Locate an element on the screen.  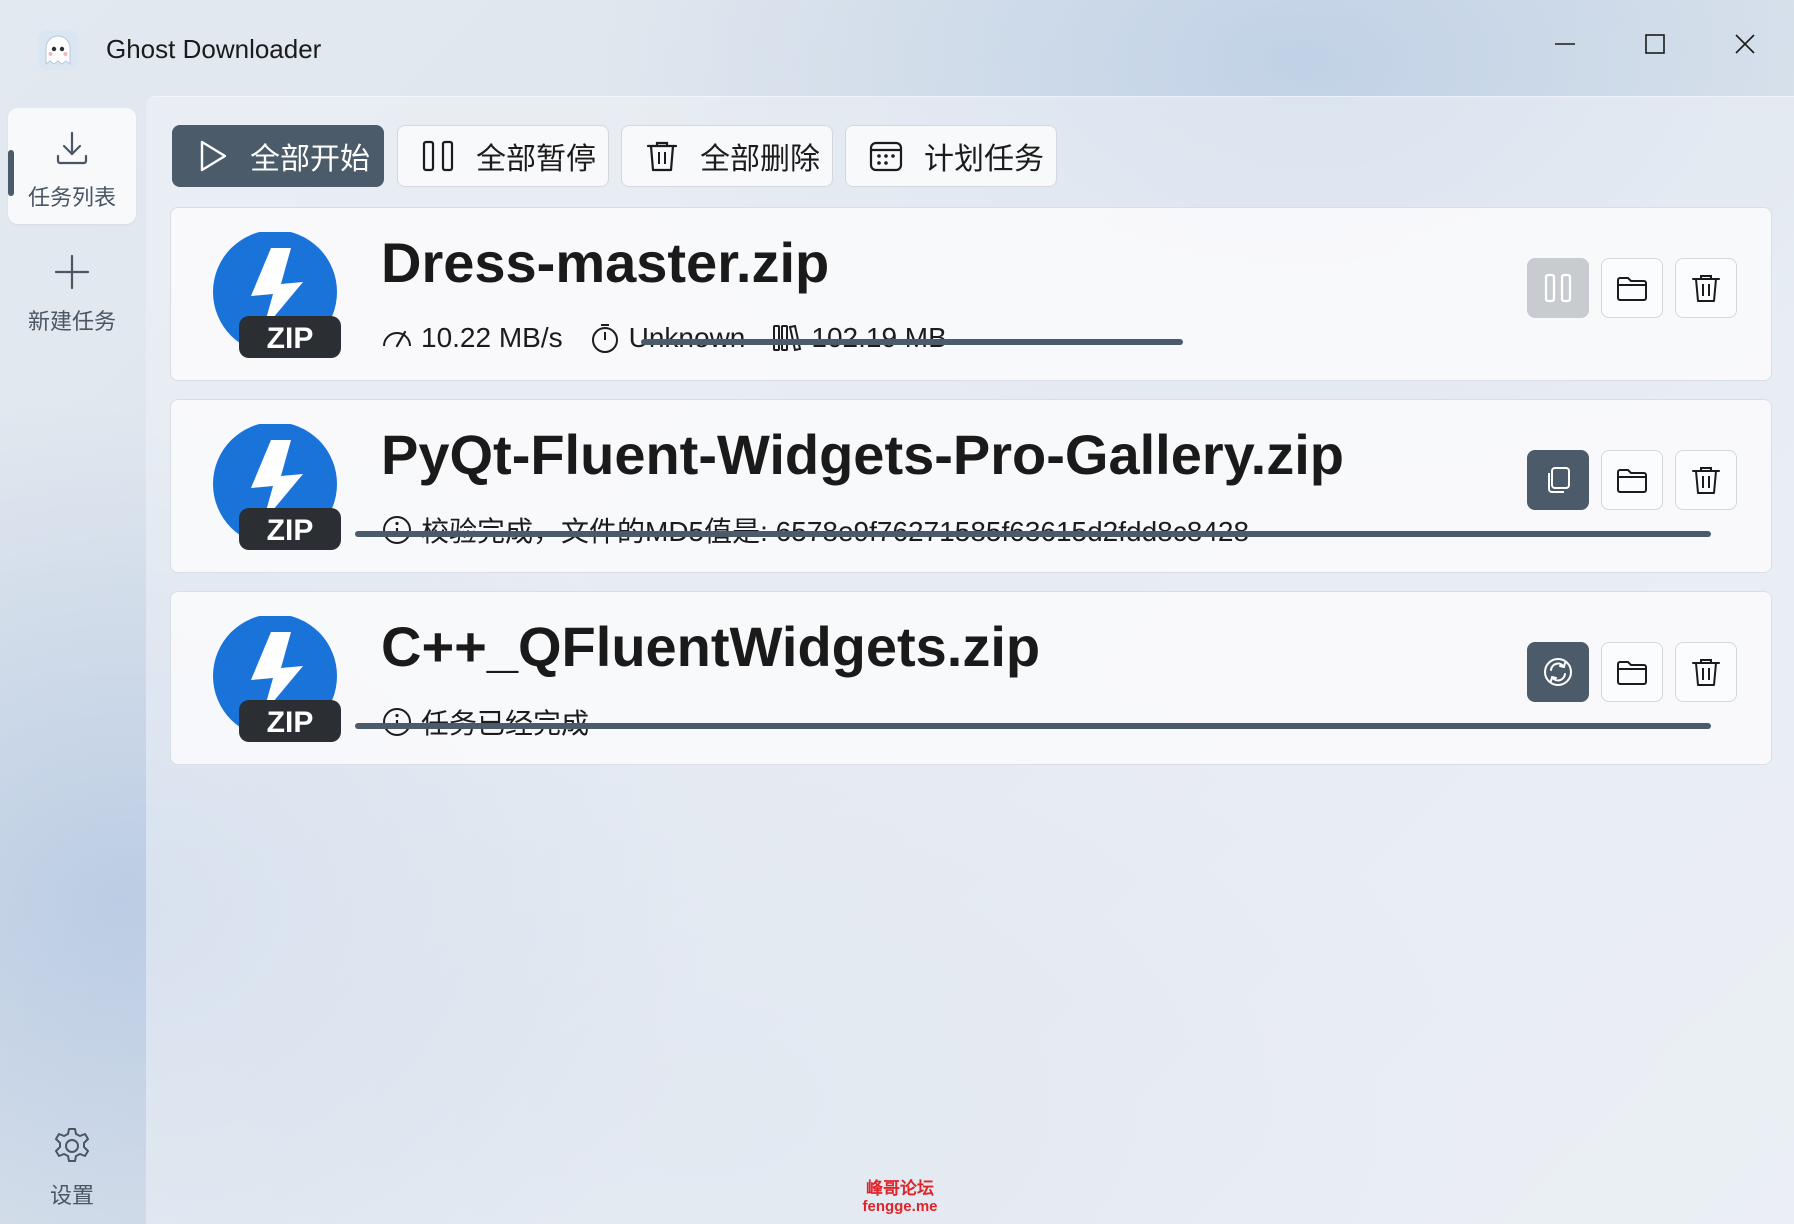
task-info-row: 10.22 MB/s Unknown 102.19 MB is located at coordinates (677, 338).